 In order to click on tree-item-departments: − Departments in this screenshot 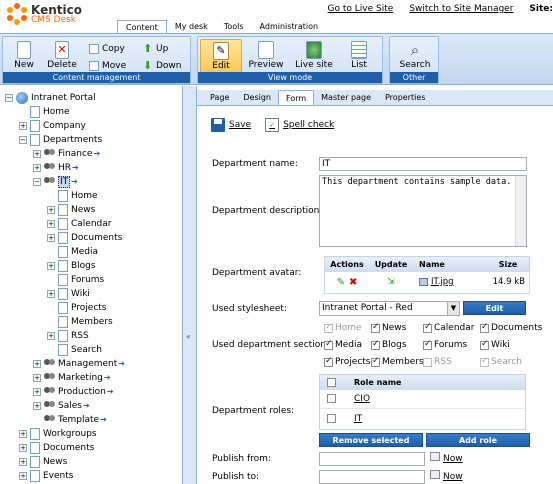, I will do `click(60, 139)`.